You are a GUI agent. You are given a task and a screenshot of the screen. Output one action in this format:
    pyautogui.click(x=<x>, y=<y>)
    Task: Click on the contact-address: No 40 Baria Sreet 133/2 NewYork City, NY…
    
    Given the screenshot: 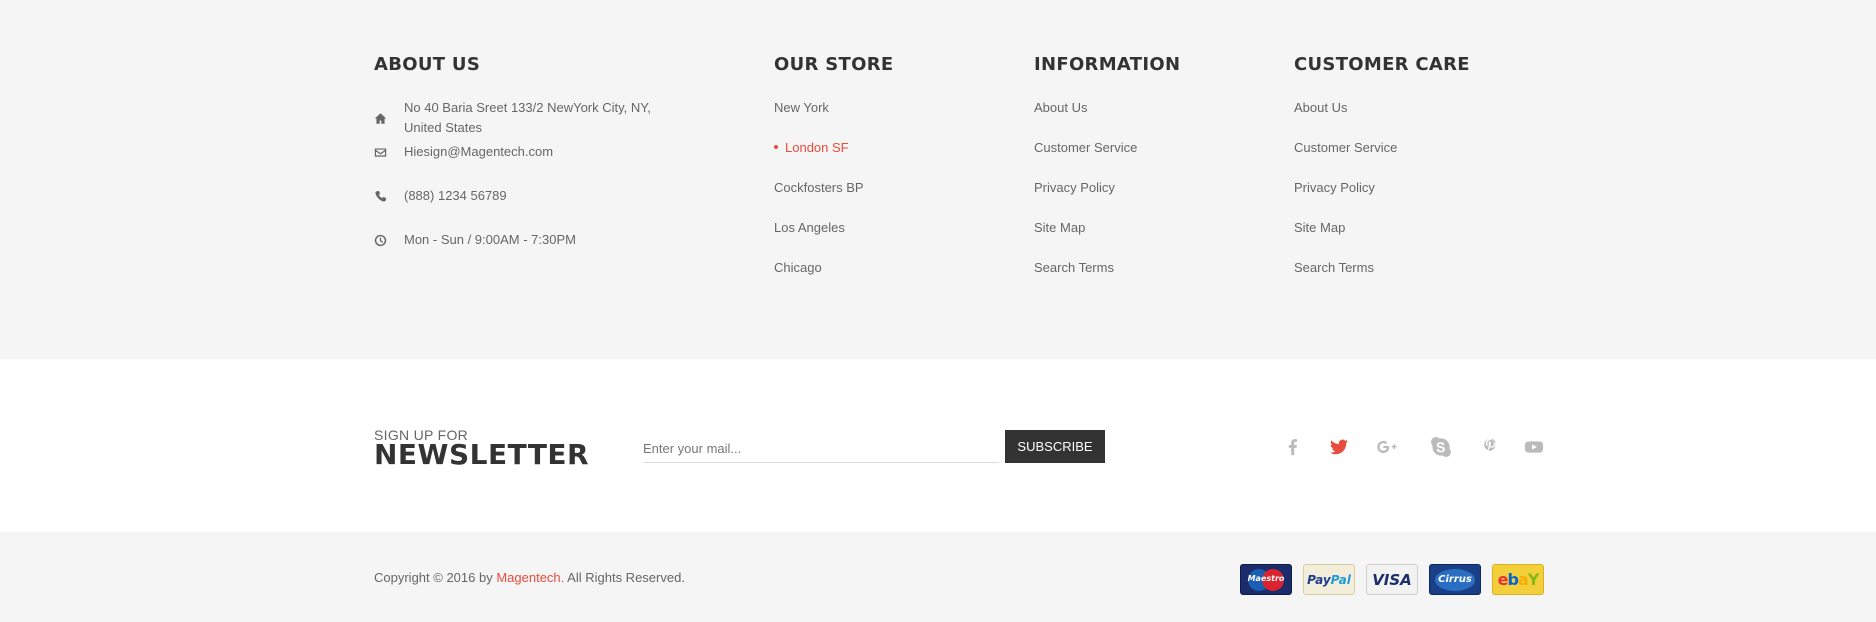 What is the action you would take?
    pyautogui.click(x=524, y=120)
    